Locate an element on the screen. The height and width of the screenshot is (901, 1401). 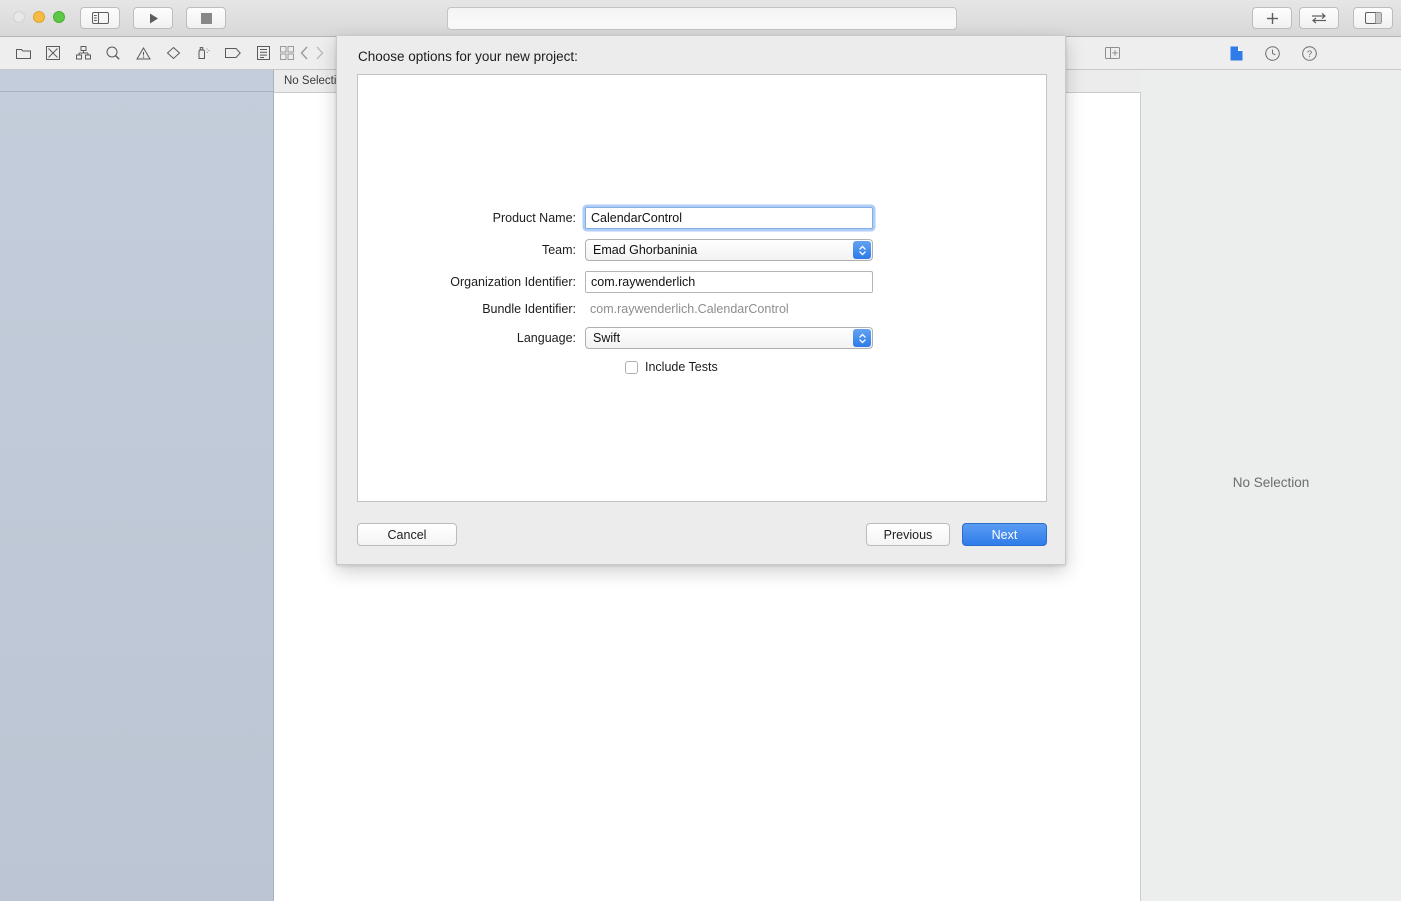
team-popup-button: Emad Ghorbaninia is located at coordinates (729, 250).